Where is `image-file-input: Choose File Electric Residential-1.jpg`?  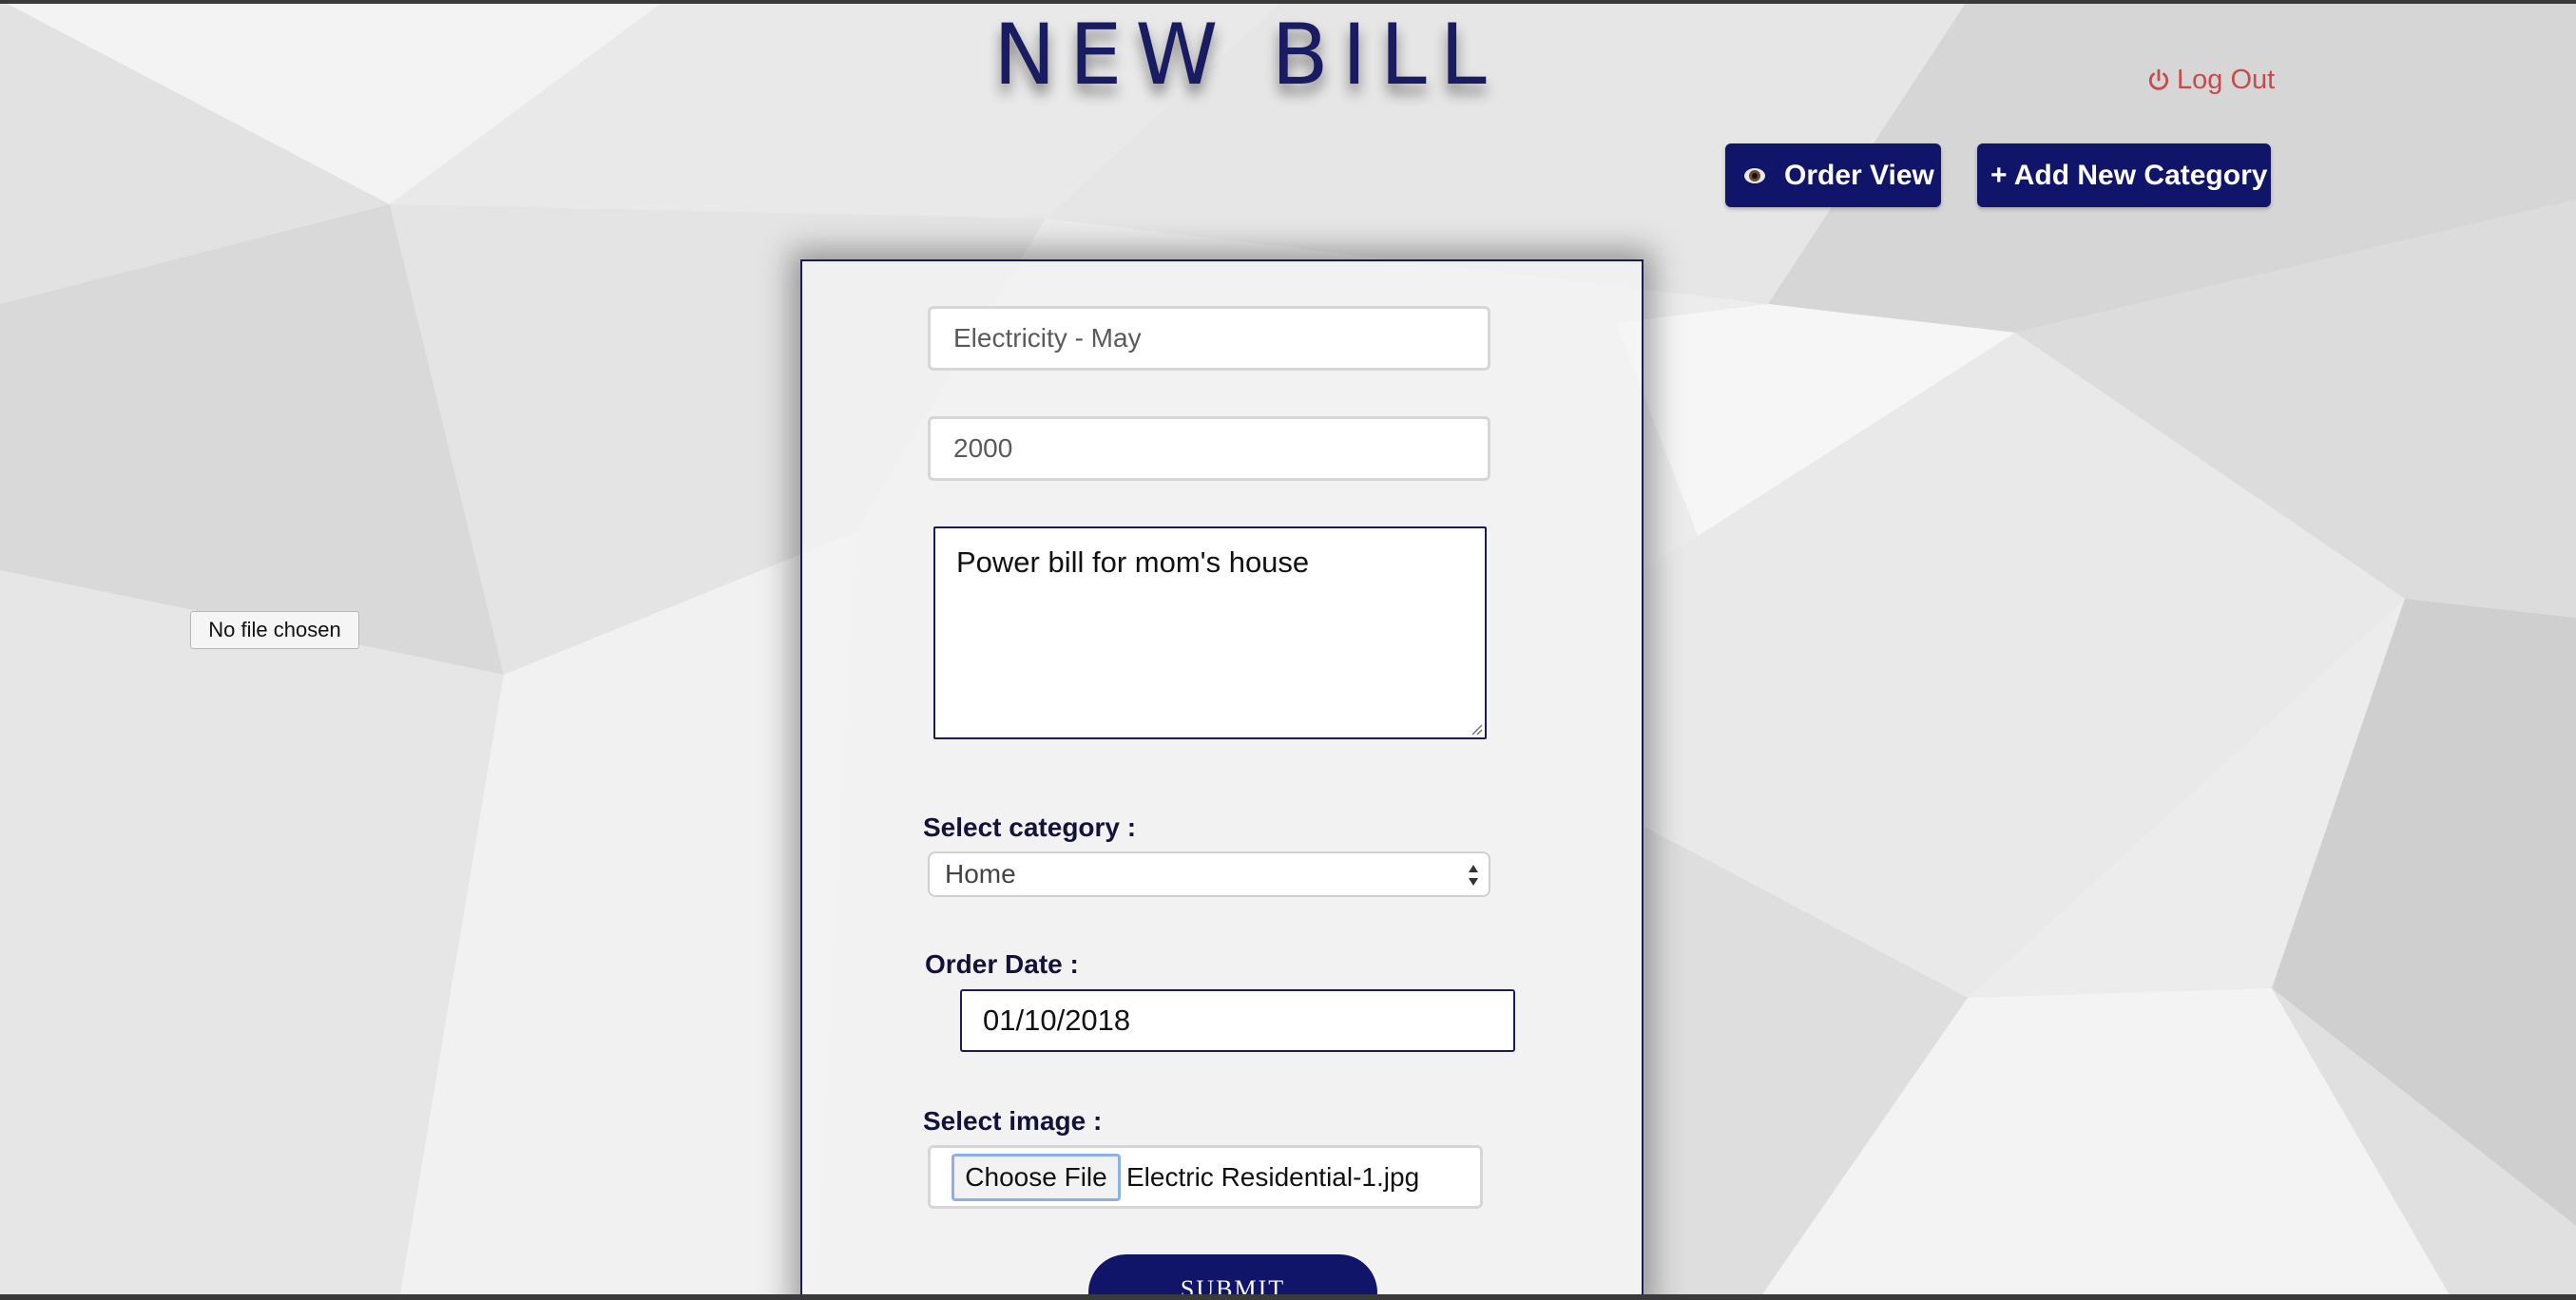 image-file-input: Choose File Electric Residential-1.jpg is located at coordinates (1205, 1177).